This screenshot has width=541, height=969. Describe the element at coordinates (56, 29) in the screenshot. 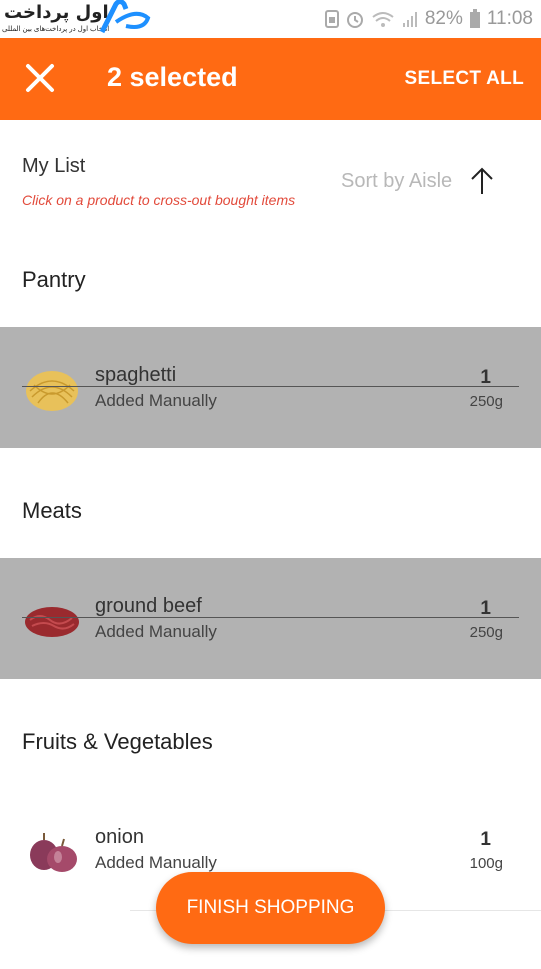

I see `logo-subtitle: انتخاب اول در پرداخت‌های بین المللی` at that location.